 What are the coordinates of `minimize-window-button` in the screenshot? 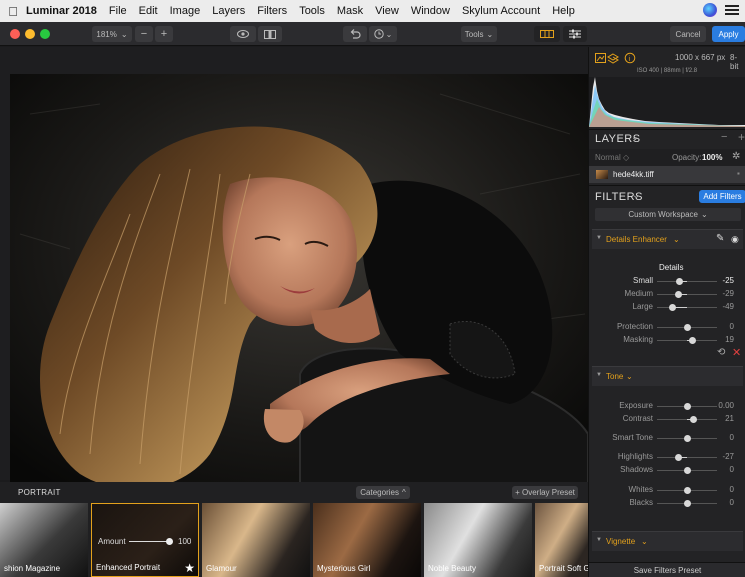 It's located at (30, 34).